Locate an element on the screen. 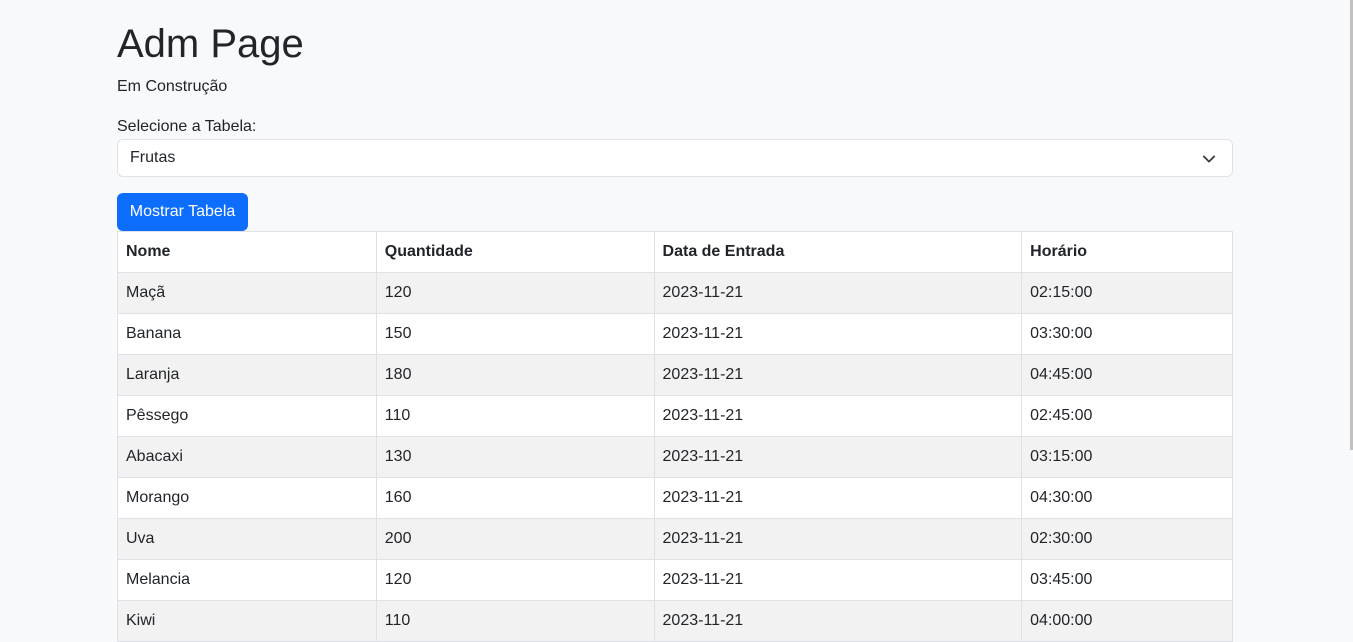  cell-quantidade: 160 is located at coordinates (515, 498).